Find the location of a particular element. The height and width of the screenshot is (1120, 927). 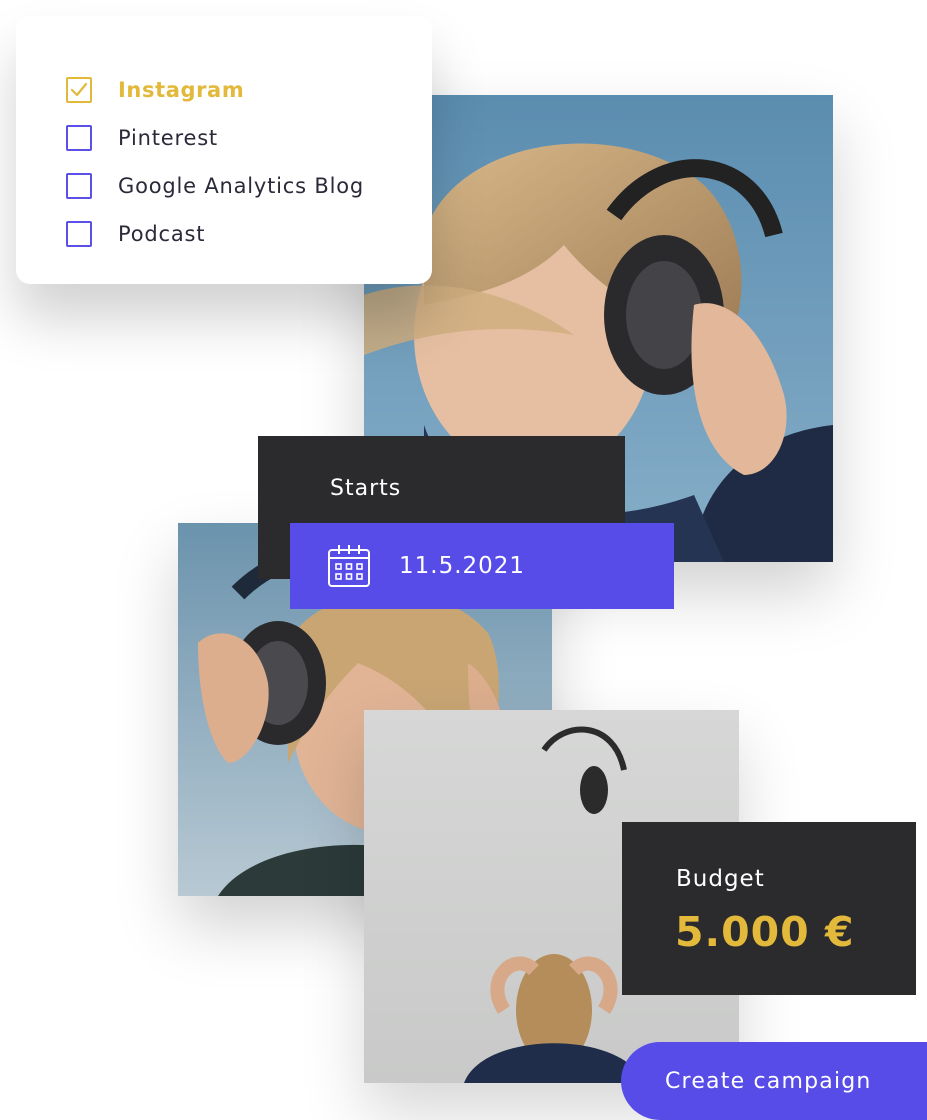

budget-value: 5.000 € is located at coordinates (765, 932).